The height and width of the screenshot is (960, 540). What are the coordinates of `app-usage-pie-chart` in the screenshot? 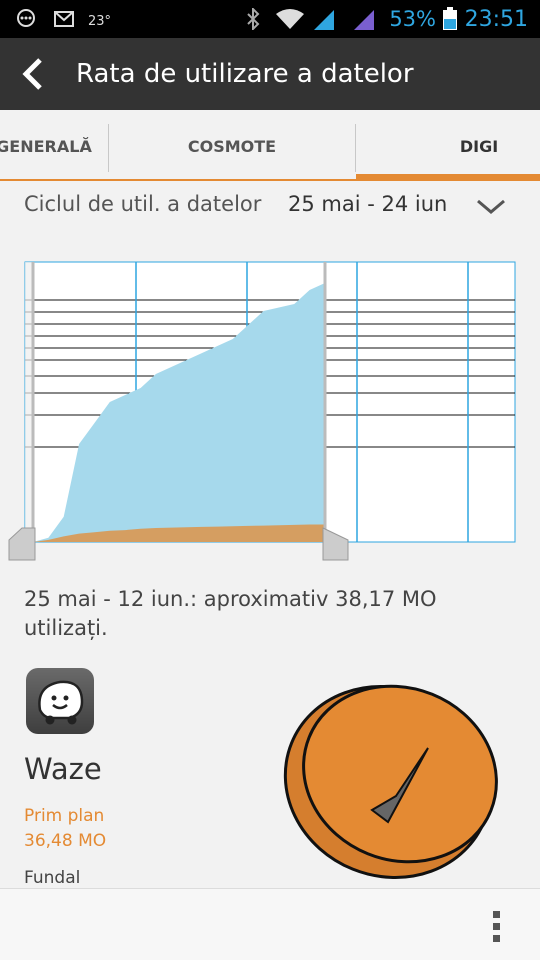 It's located at (390, 781).